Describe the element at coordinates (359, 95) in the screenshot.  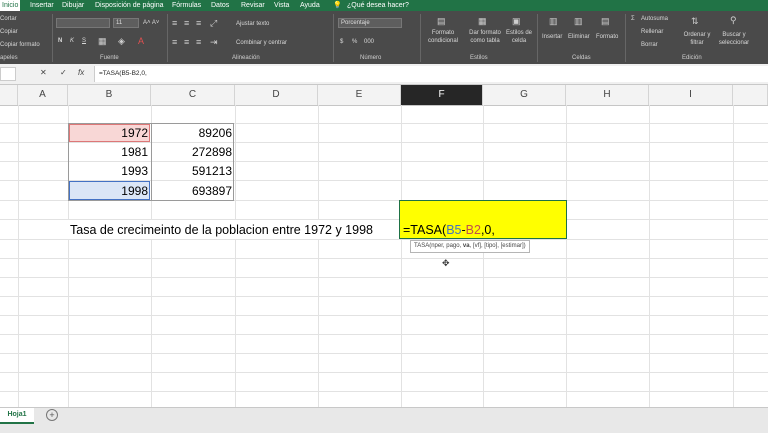
I see `column-header-e: E` at that location.